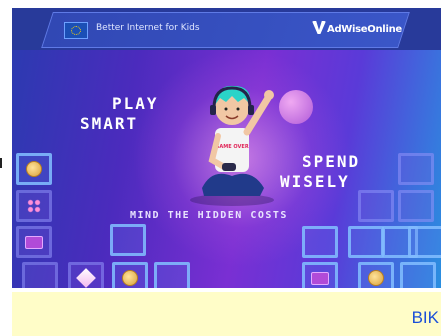 The image size is (441, 336). What do you see at coordinates (425, 318) in the screenshot?
I see `footer-bik-label: BIK` at bounding box center [425, 318].